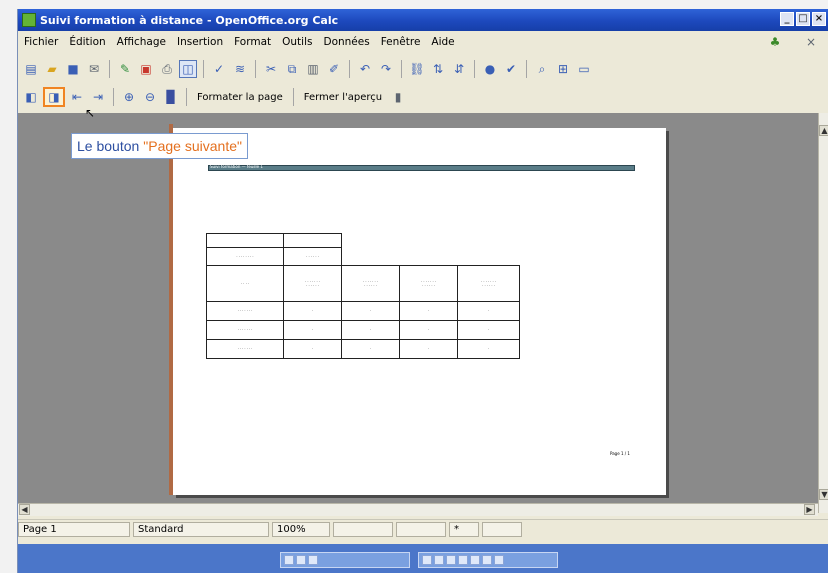 This screenshot has height=573, width=828. Describe the element at coordinates (219, 69) in the screenshot. I see `spellcheck-icon: ✓` at that location.